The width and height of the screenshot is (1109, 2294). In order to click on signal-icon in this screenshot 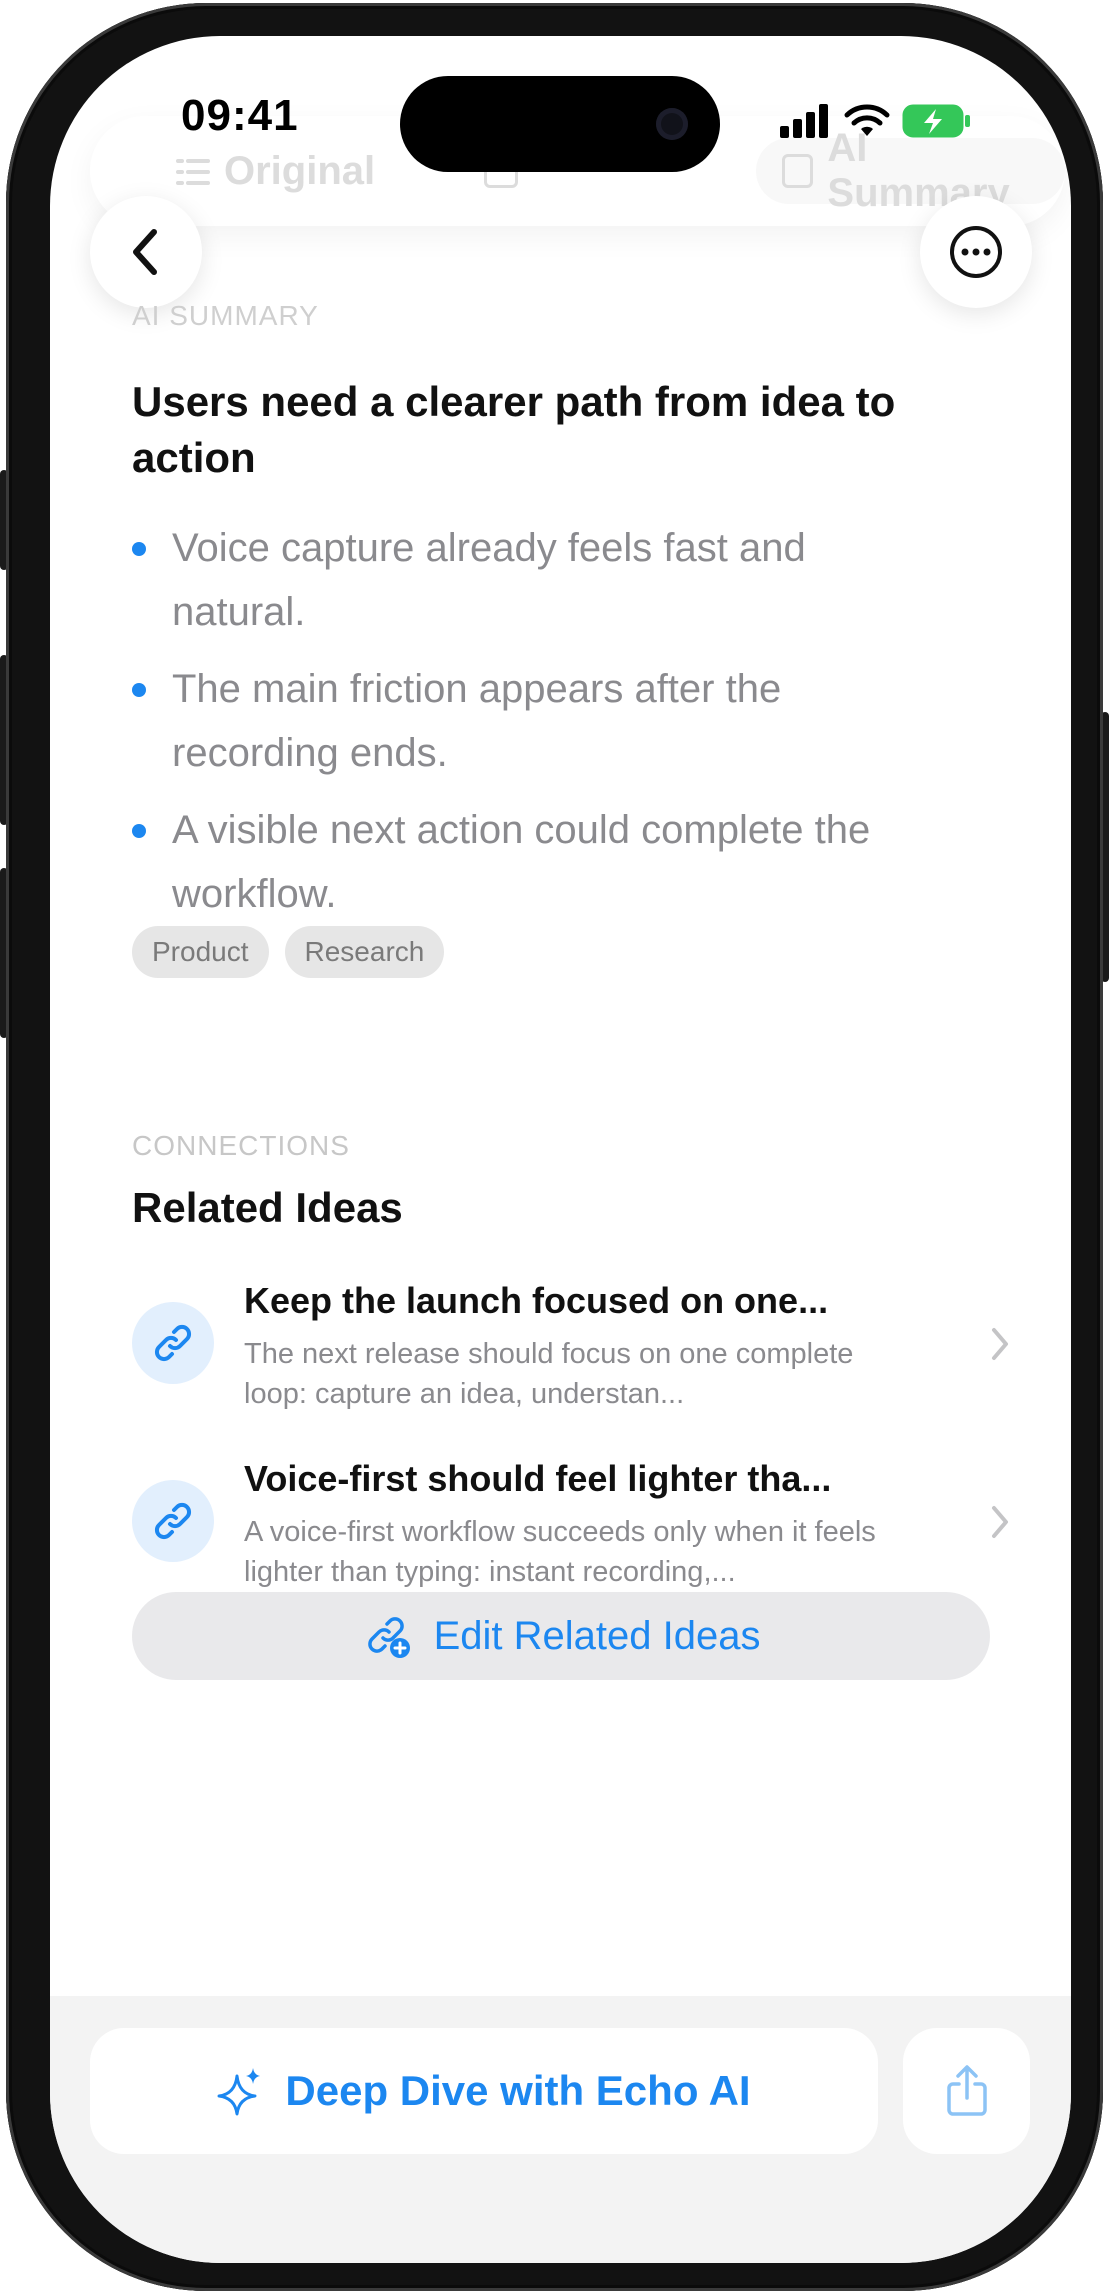, I will do `click(804, 121)`.